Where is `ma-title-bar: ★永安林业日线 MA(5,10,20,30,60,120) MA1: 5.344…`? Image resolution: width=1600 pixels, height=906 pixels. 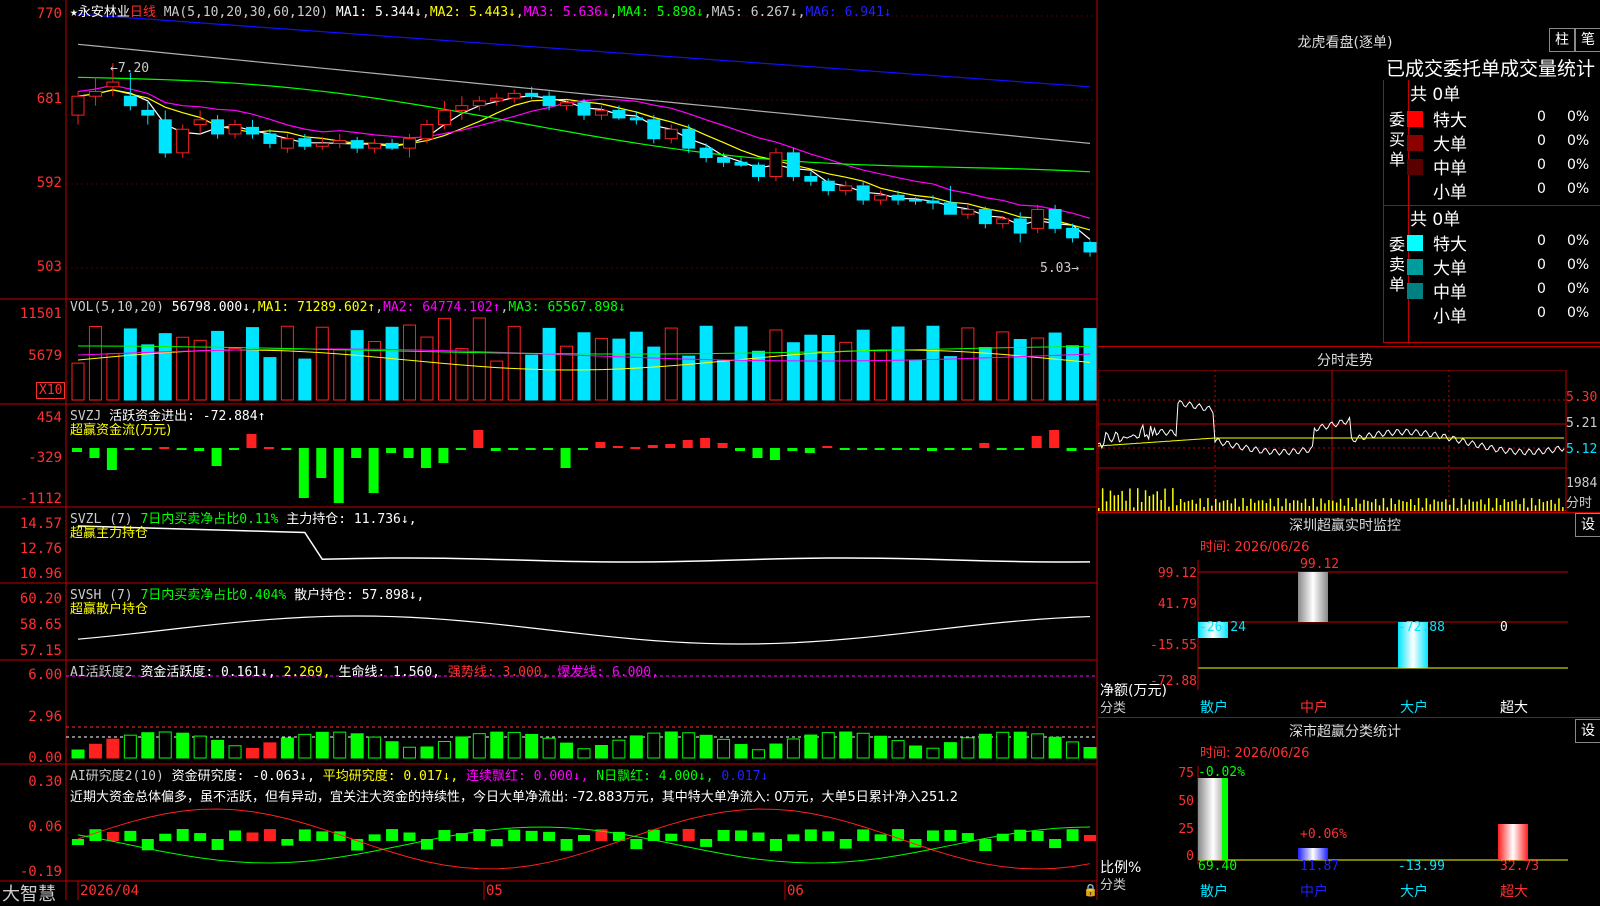
ma-title-bar: ★永安林业日线 MA(5,10,20,30,60,120) MA1: 5.344… is located at coordinates (481, 10).